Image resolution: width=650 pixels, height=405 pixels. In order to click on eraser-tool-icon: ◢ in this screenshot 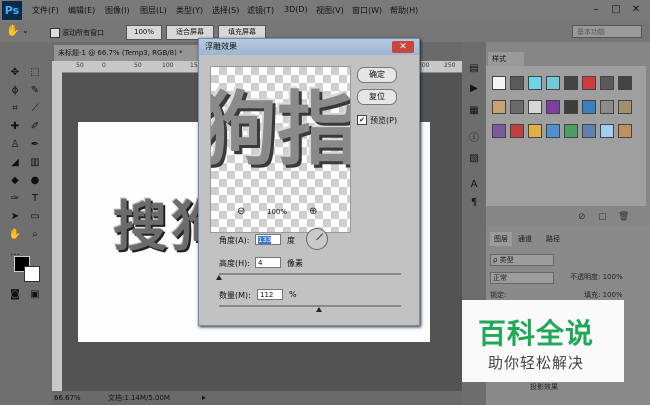, I will do `click(15, 163)`.